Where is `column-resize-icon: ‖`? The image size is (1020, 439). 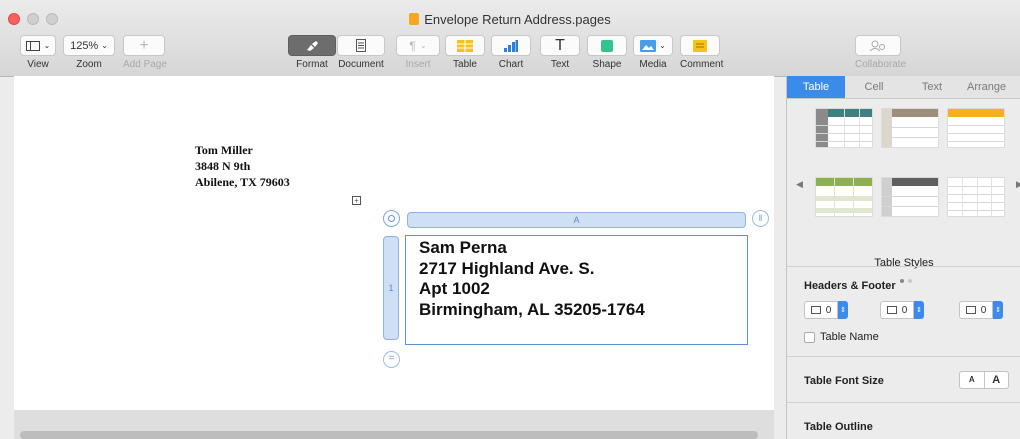 column-resize-icon: ‖ is located at coordinates (760, 218).